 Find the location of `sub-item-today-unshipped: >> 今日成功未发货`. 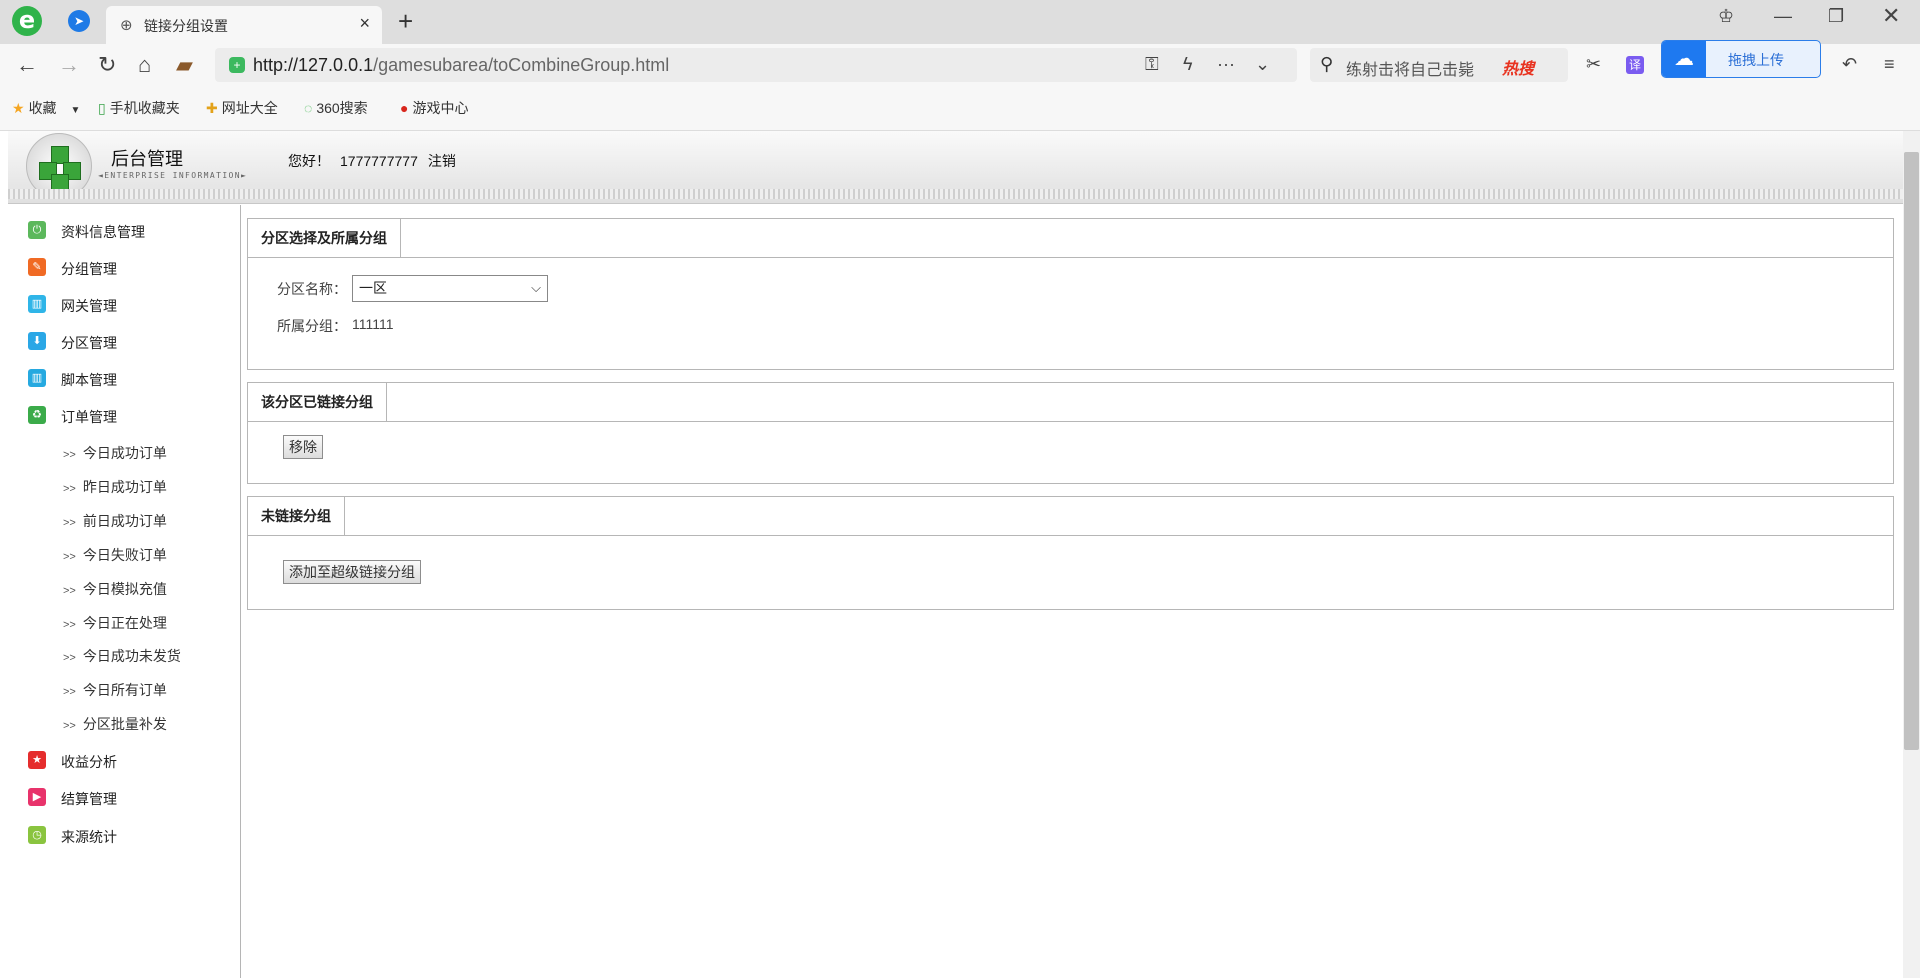

sub-item-today-unshipped: >> 今日成功未发货 is located at coordinates (122, 656).